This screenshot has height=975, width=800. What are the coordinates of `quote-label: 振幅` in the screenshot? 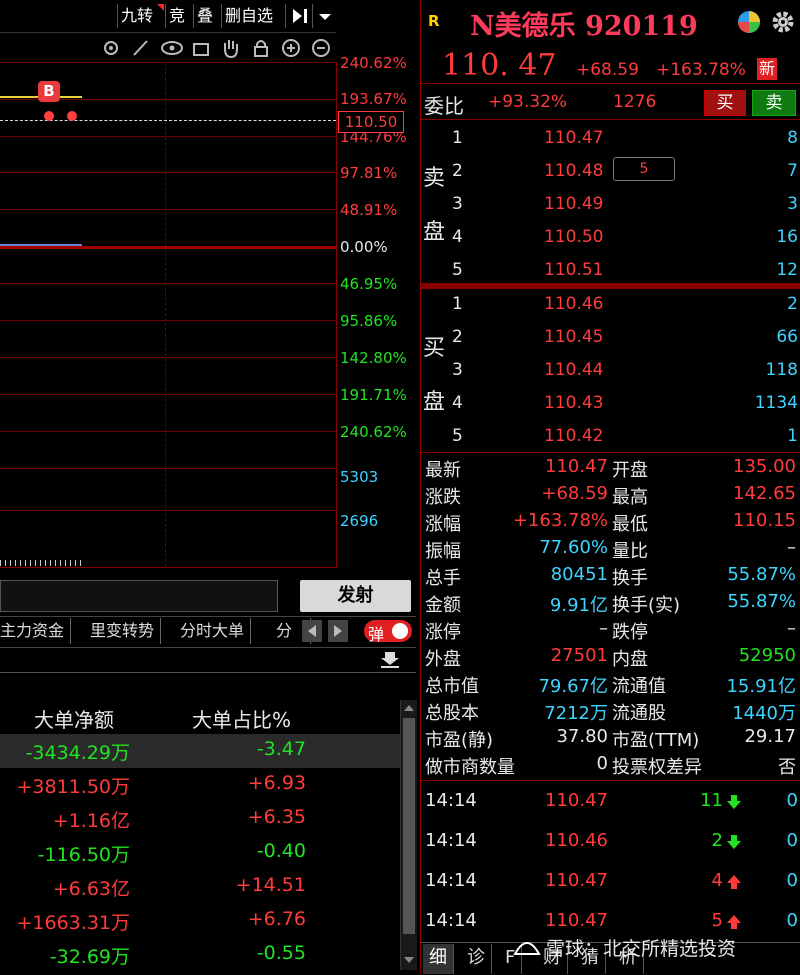 It's located at (443, 551).